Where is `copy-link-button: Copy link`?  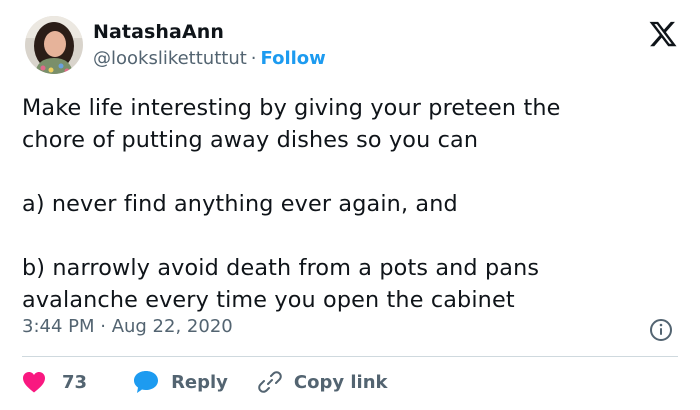
copy-link-button: Copy link is located at coordinates (323, 382).